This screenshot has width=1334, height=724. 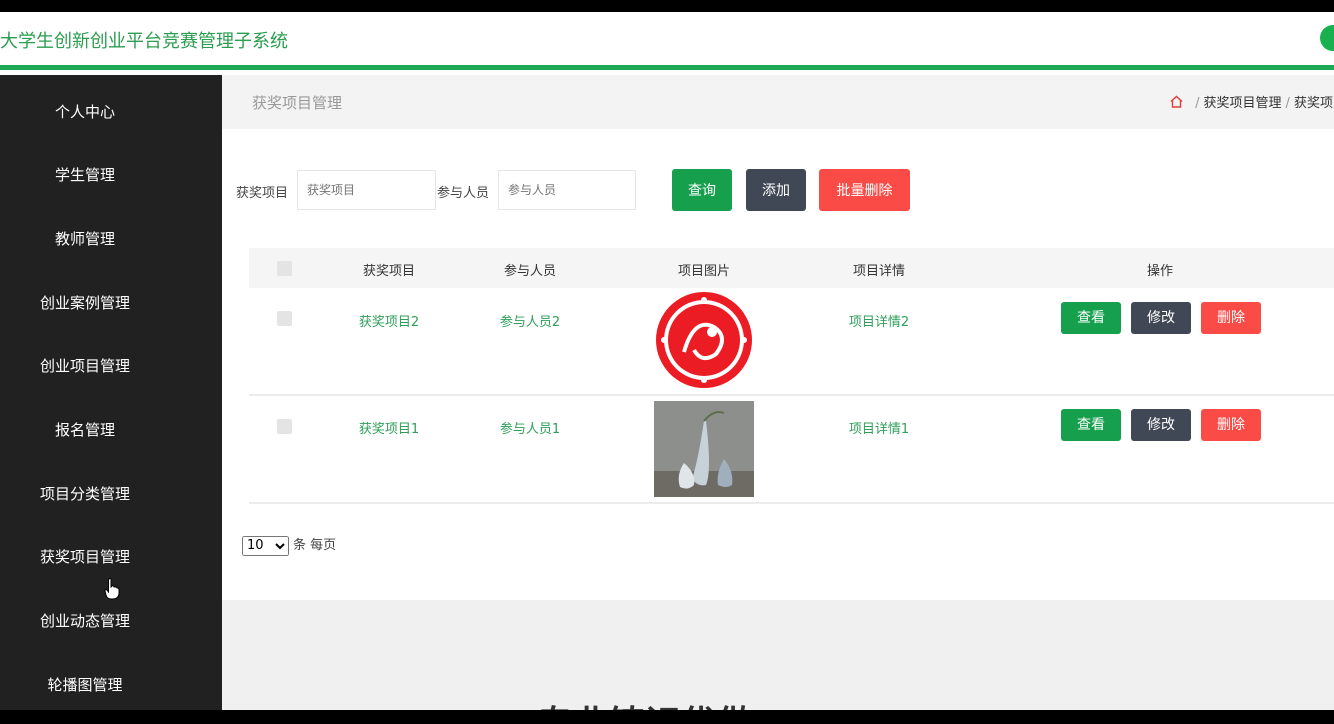 What do you see at coordinates (85, 112) in the screenshot?
I see `sidebar-item-personal-center: 个人中心` at bounding box center [85, 112].